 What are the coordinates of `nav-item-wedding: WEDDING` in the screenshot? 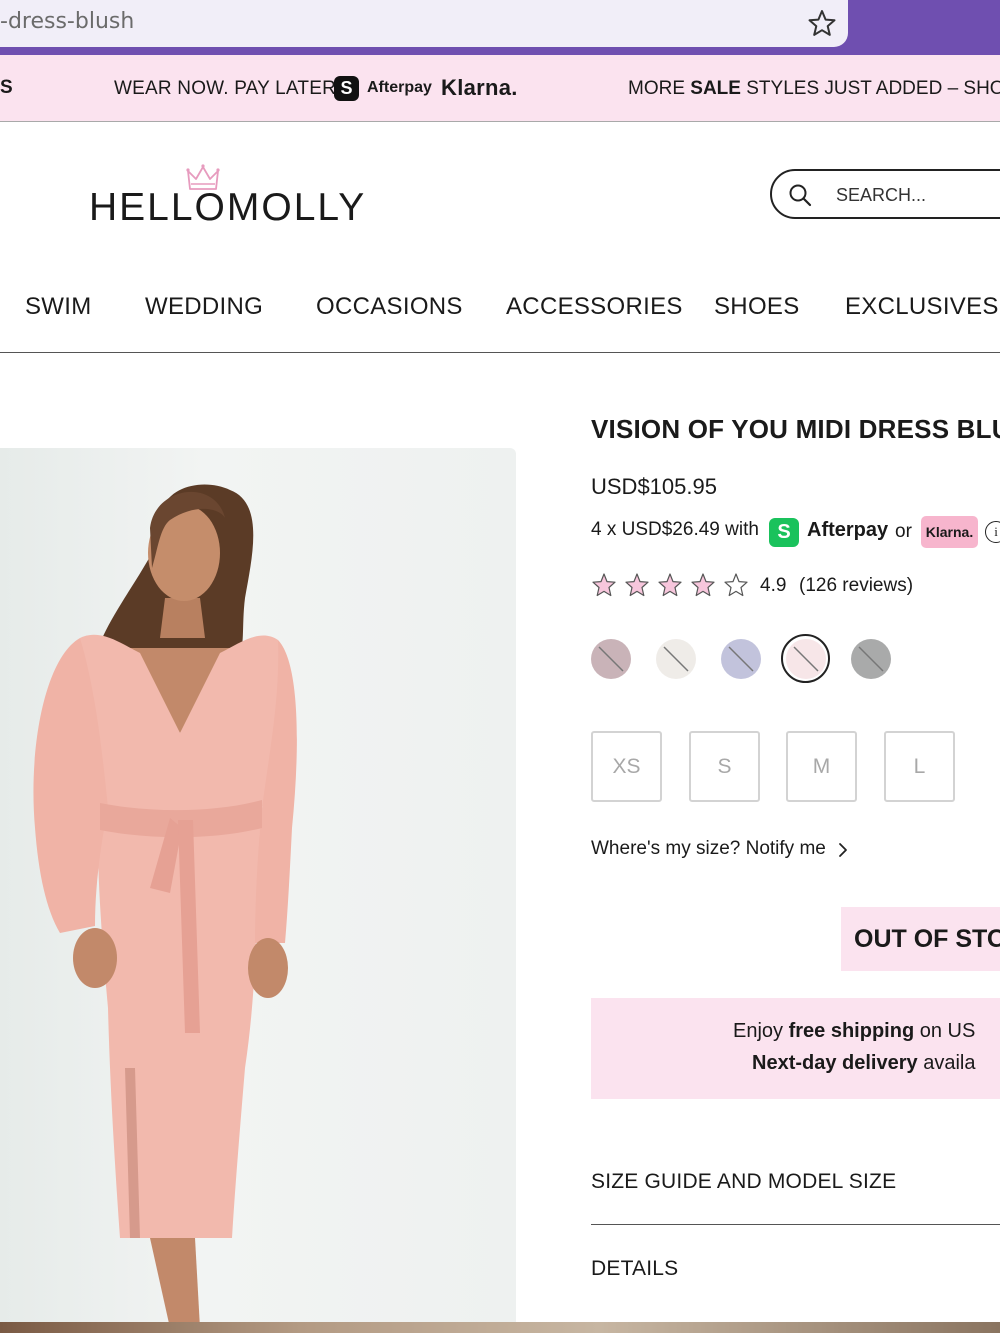 It's located at (204, 307).